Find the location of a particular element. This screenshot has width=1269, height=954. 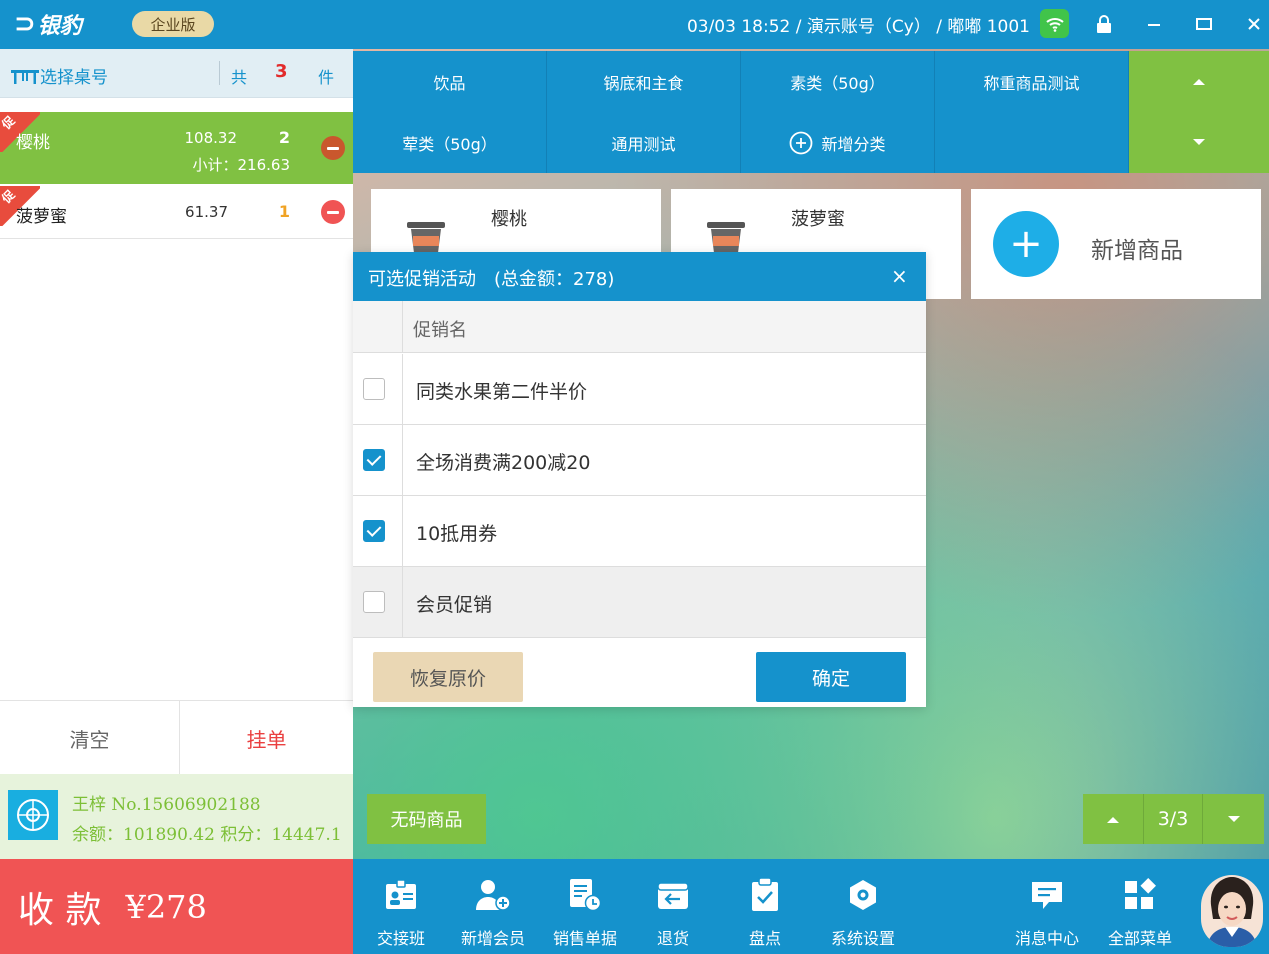

promo-name: 会员促销 is located at coordinates (454, 605).